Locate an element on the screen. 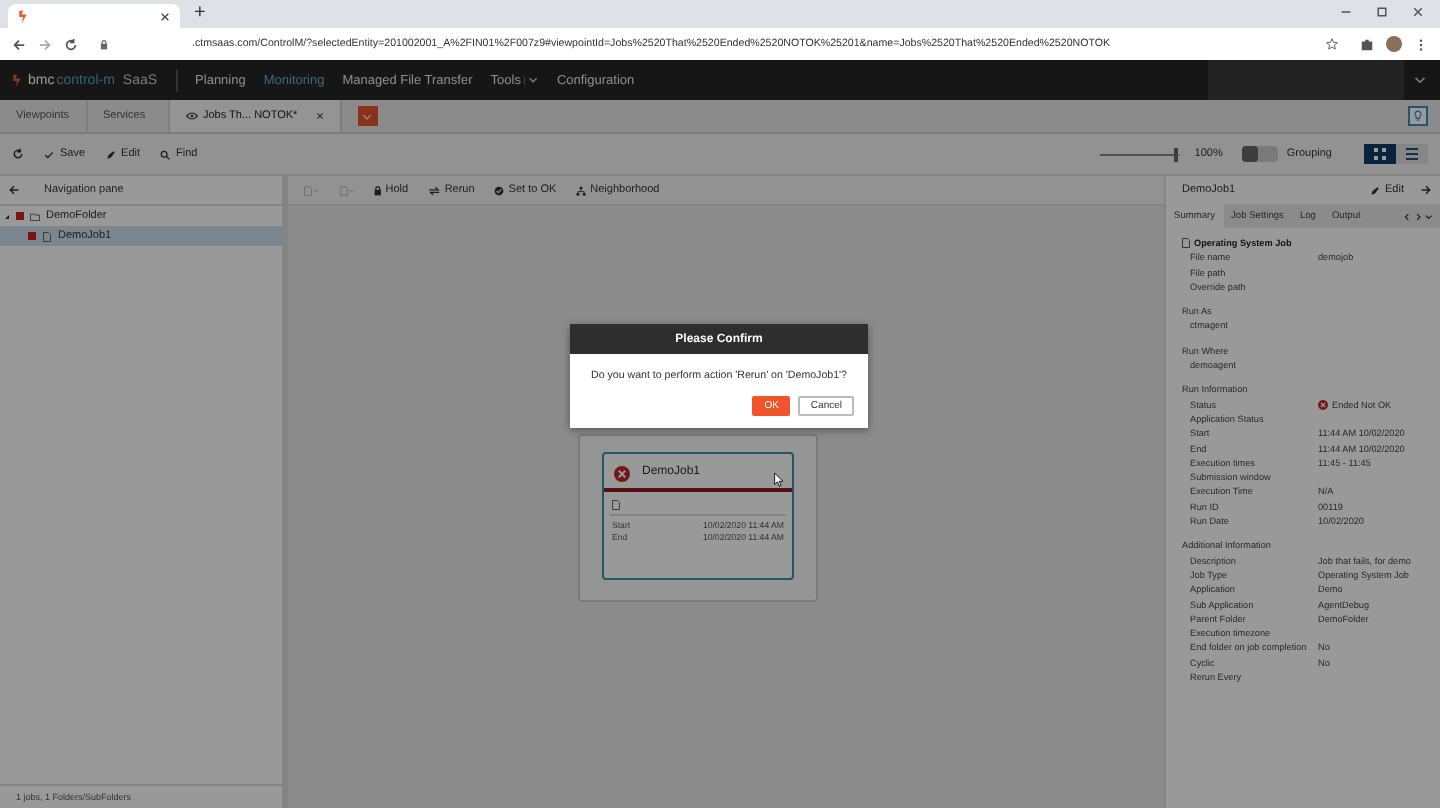  star-icon is located at coordinates (1332, 44).